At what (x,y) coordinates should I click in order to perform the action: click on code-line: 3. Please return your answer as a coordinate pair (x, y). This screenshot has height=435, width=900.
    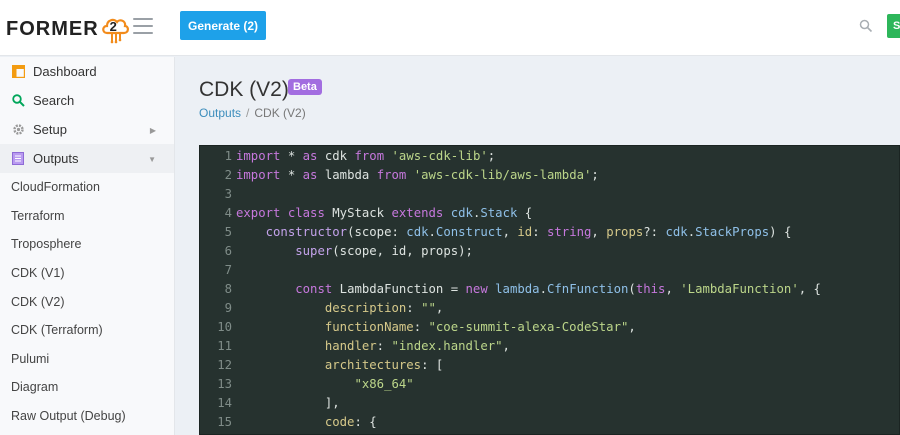
    Looking at the image, I should click on (549, 194).